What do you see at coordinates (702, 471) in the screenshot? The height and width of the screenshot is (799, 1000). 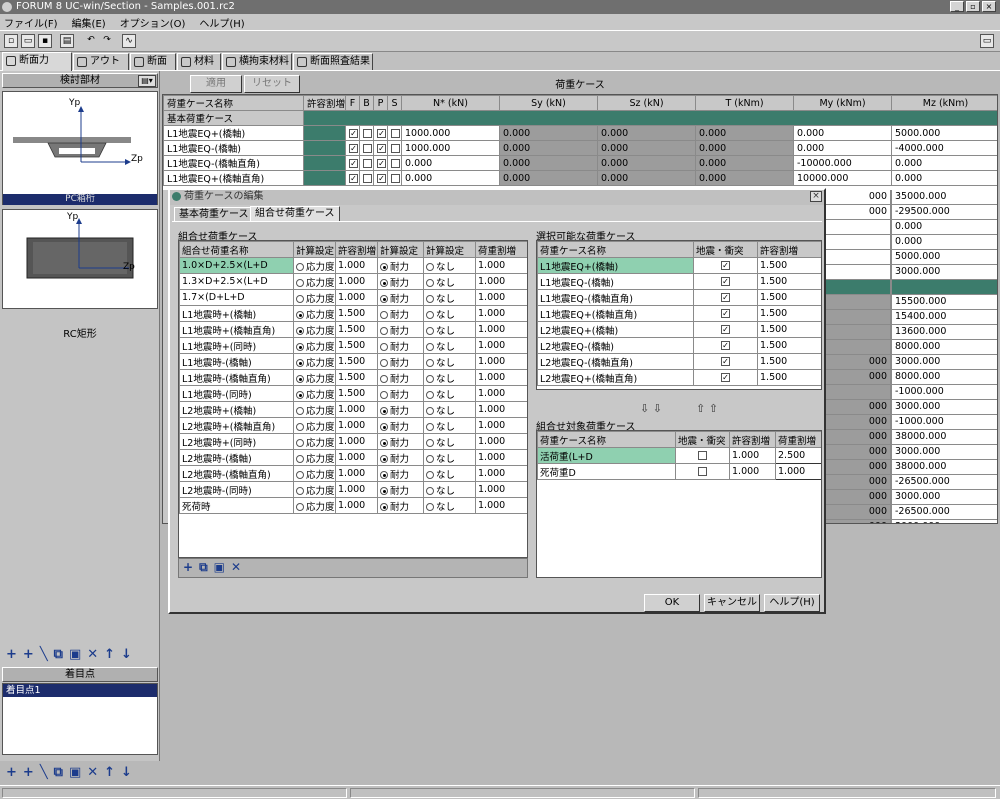 I see `seismic-checkbox` at bounding box center [702, 471].